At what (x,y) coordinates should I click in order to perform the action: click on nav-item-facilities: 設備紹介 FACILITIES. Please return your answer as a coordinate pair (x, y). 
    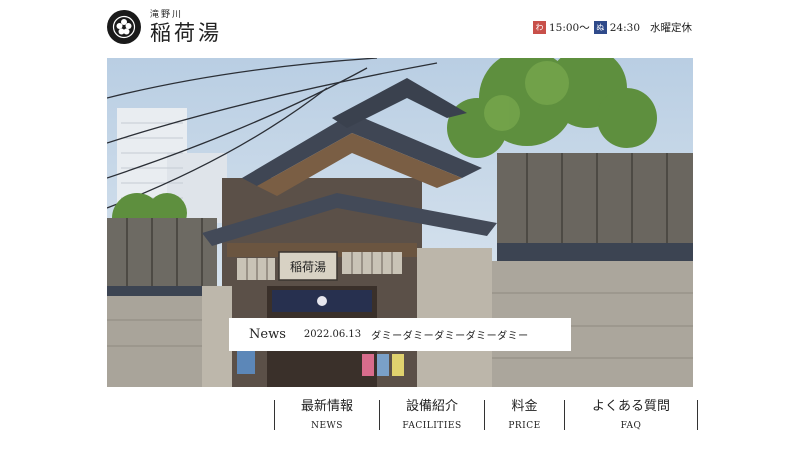
    Looking at the image, I should click on (431, 415).